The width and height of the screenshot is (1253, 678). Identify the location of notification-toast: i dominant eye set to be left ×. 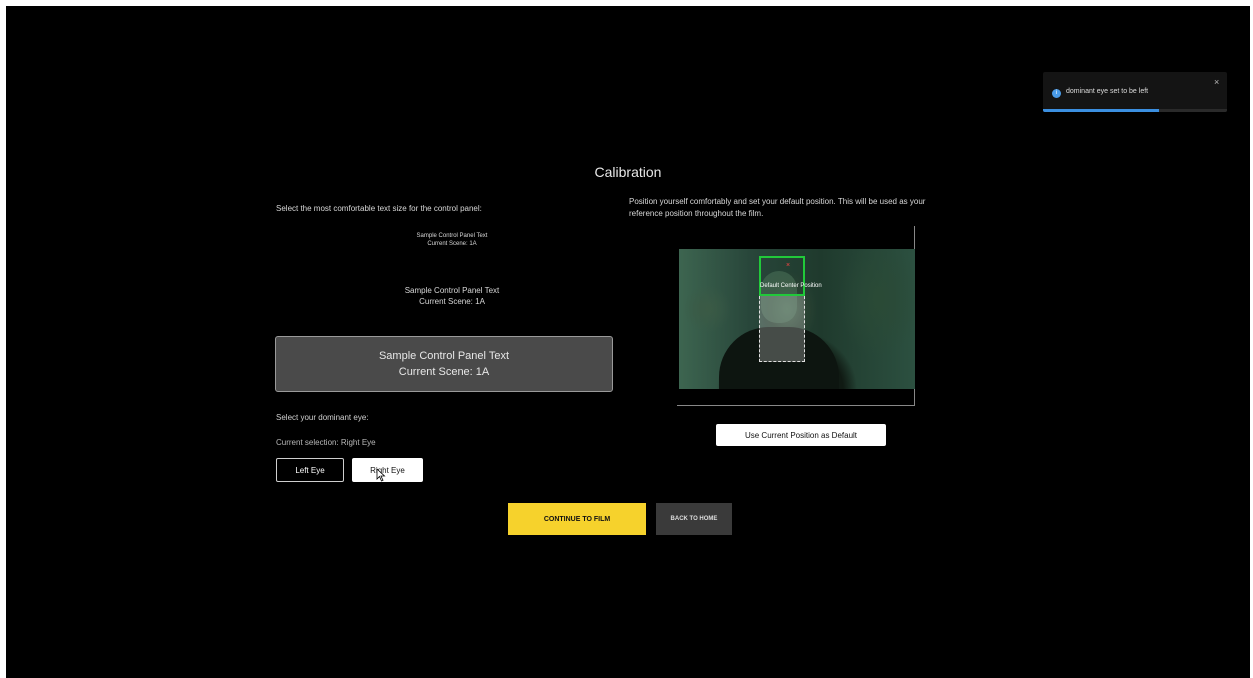
(1135, 92).